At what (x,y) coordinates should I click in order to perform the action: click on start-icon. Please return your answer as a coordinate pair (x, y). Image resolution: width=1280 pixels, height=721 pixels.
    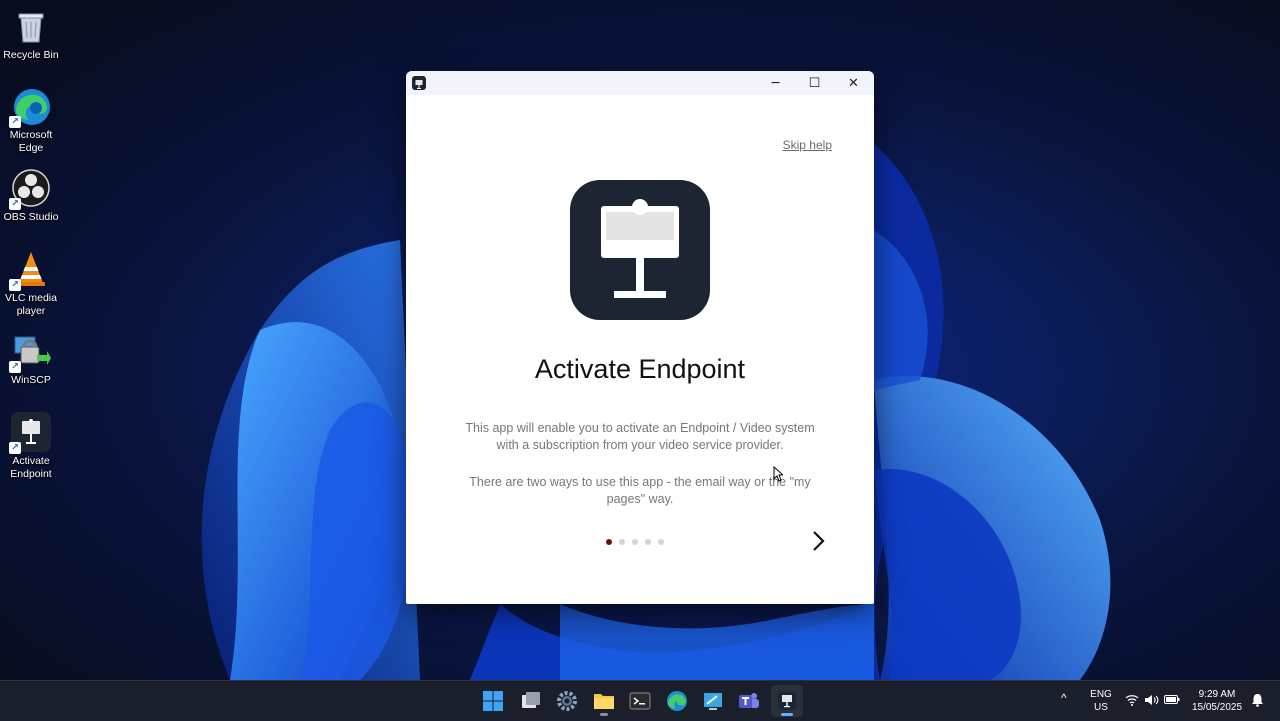
    Looking at the image, I should click on (493, 701).